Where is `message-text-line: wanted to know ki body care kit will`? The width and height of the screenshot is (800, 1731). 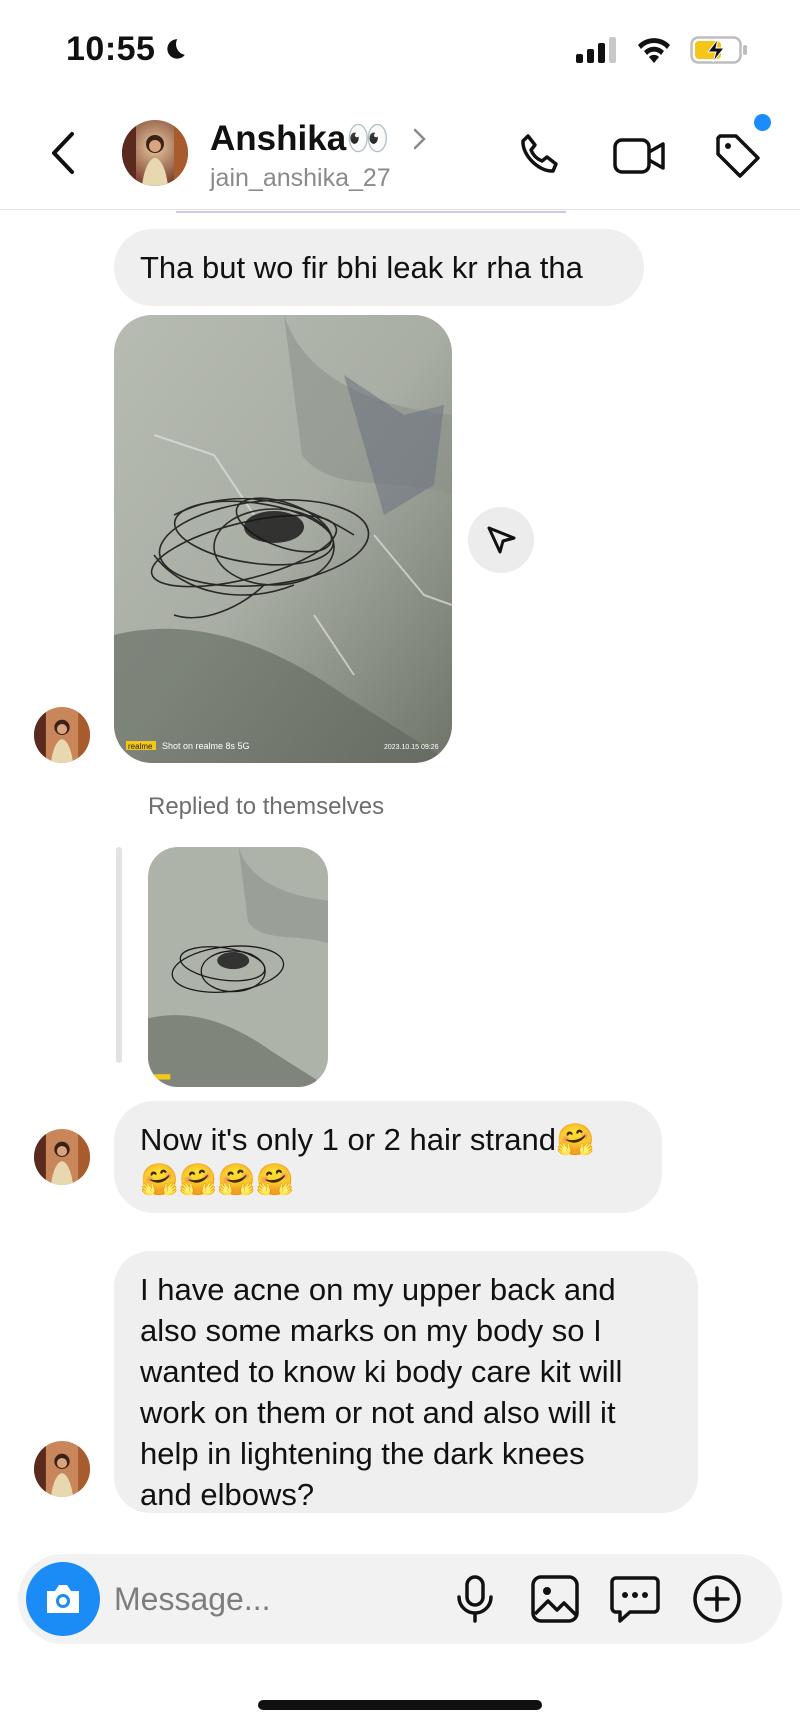
message-text-line: wanted to know ki body care kit will is located at coordinates (381, 1371).